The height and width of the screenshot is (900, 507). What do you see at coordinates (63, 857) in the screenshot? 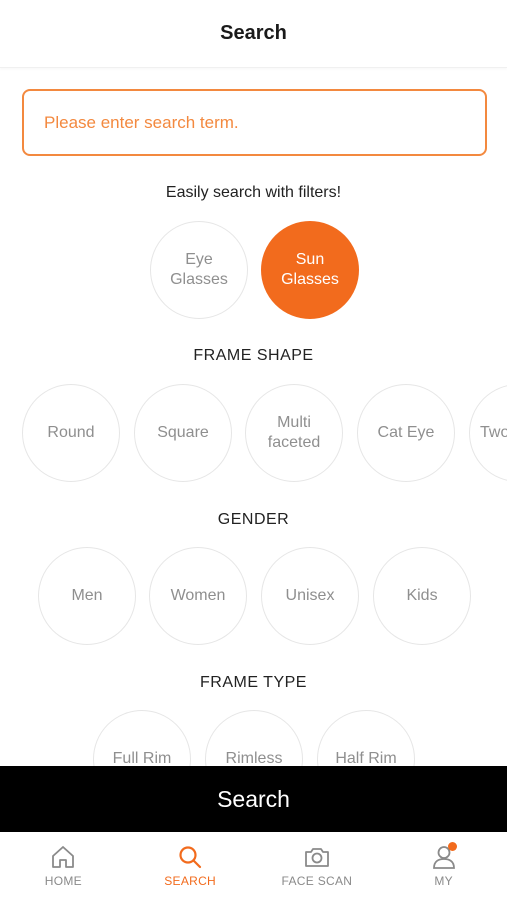
I see `home-icon` at bounding box center [63, 857].